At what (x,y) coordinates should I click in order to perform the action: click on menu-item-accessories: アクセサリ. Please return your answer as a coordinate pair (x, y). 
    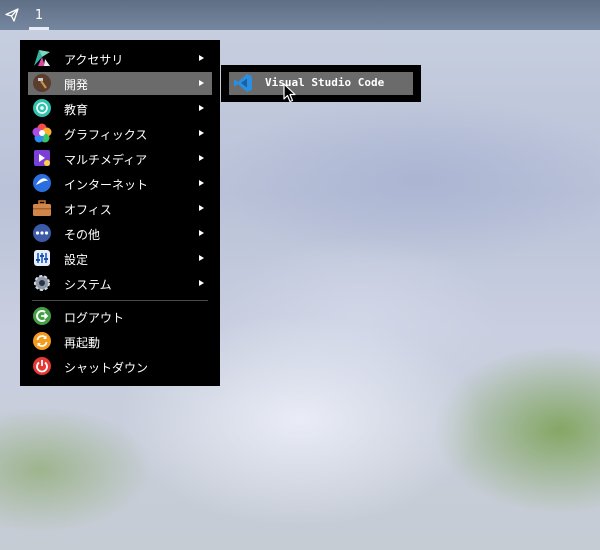
    Looking at the image, I should click on (120, 58).